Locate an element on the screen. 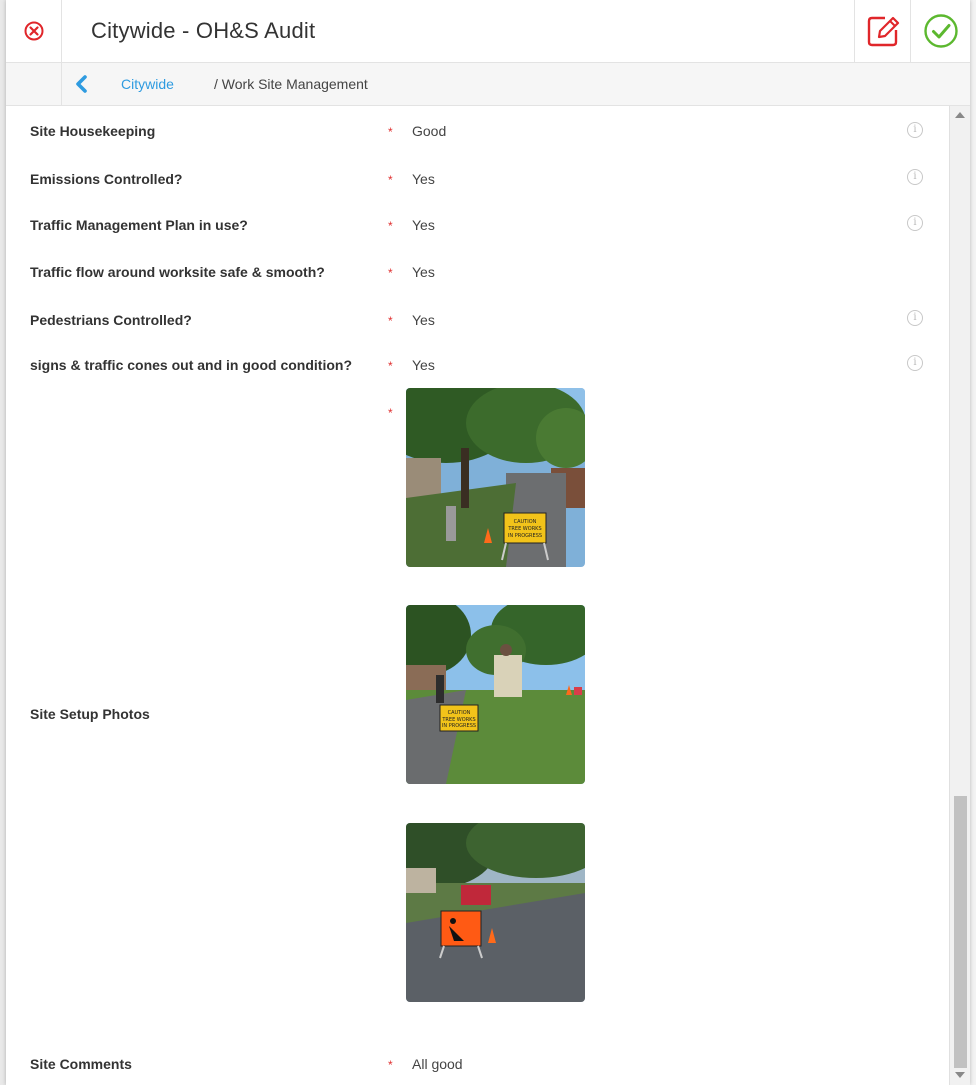  field-emissions-controlled: Emissions Controlled? * Yes i is located at coordinates (476, 177).